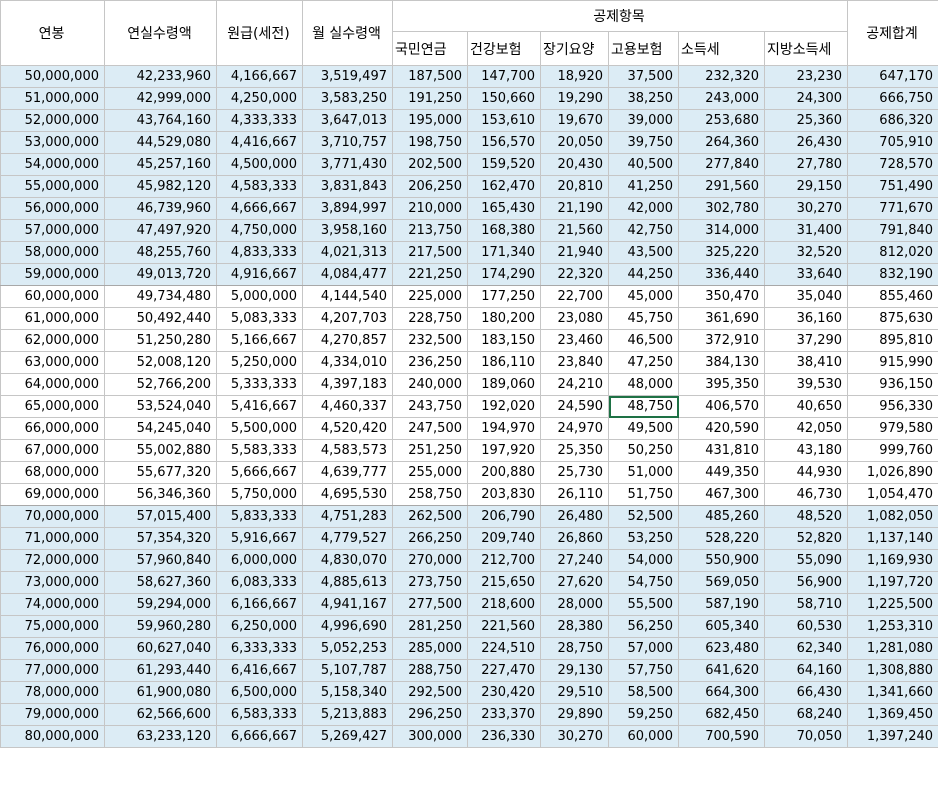 The image size is (938, 787). I want to click on cell-local-tax: 29,150, so click(806, 186).